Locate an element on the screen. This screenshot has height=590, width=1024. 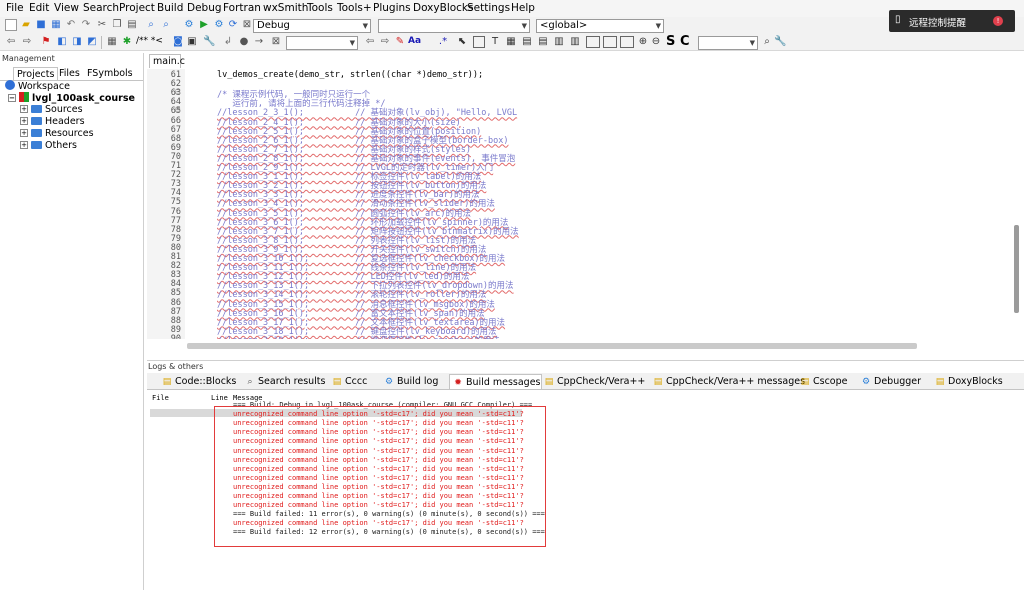
editor-tab-main-c: main.c is located at coordinates (167, 61).